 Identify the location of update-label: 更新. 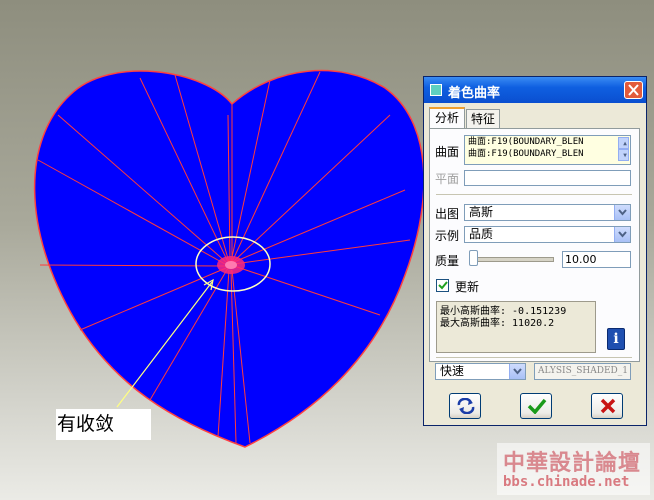
(467, 287).